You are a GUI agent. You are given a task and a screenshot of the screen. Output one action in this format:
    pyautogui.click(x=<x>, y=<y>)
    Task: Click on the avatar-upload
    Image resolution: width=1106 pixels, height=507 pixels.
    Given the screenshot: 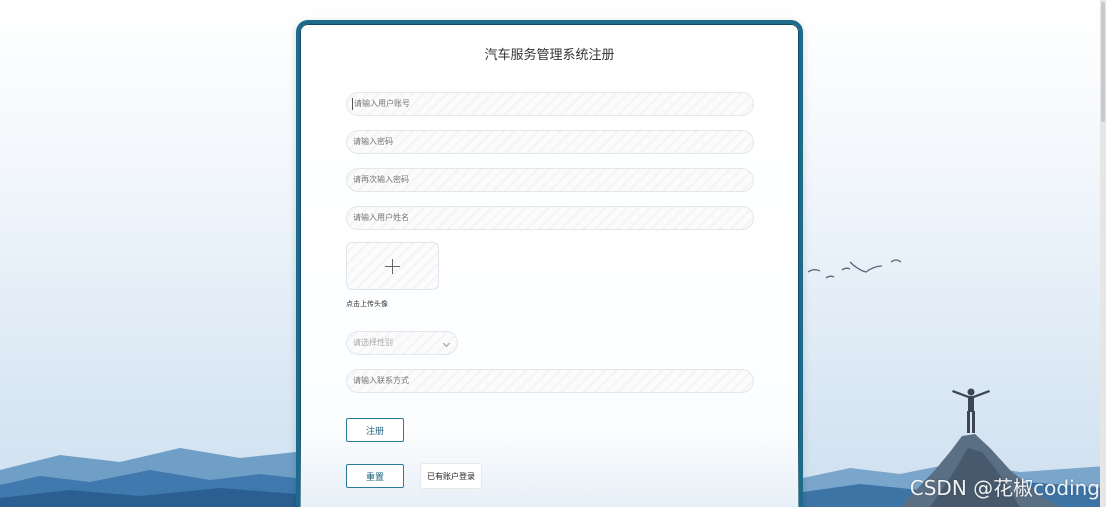 What is the action you would take?
    pyautogui.click(x=392, y=266)
    